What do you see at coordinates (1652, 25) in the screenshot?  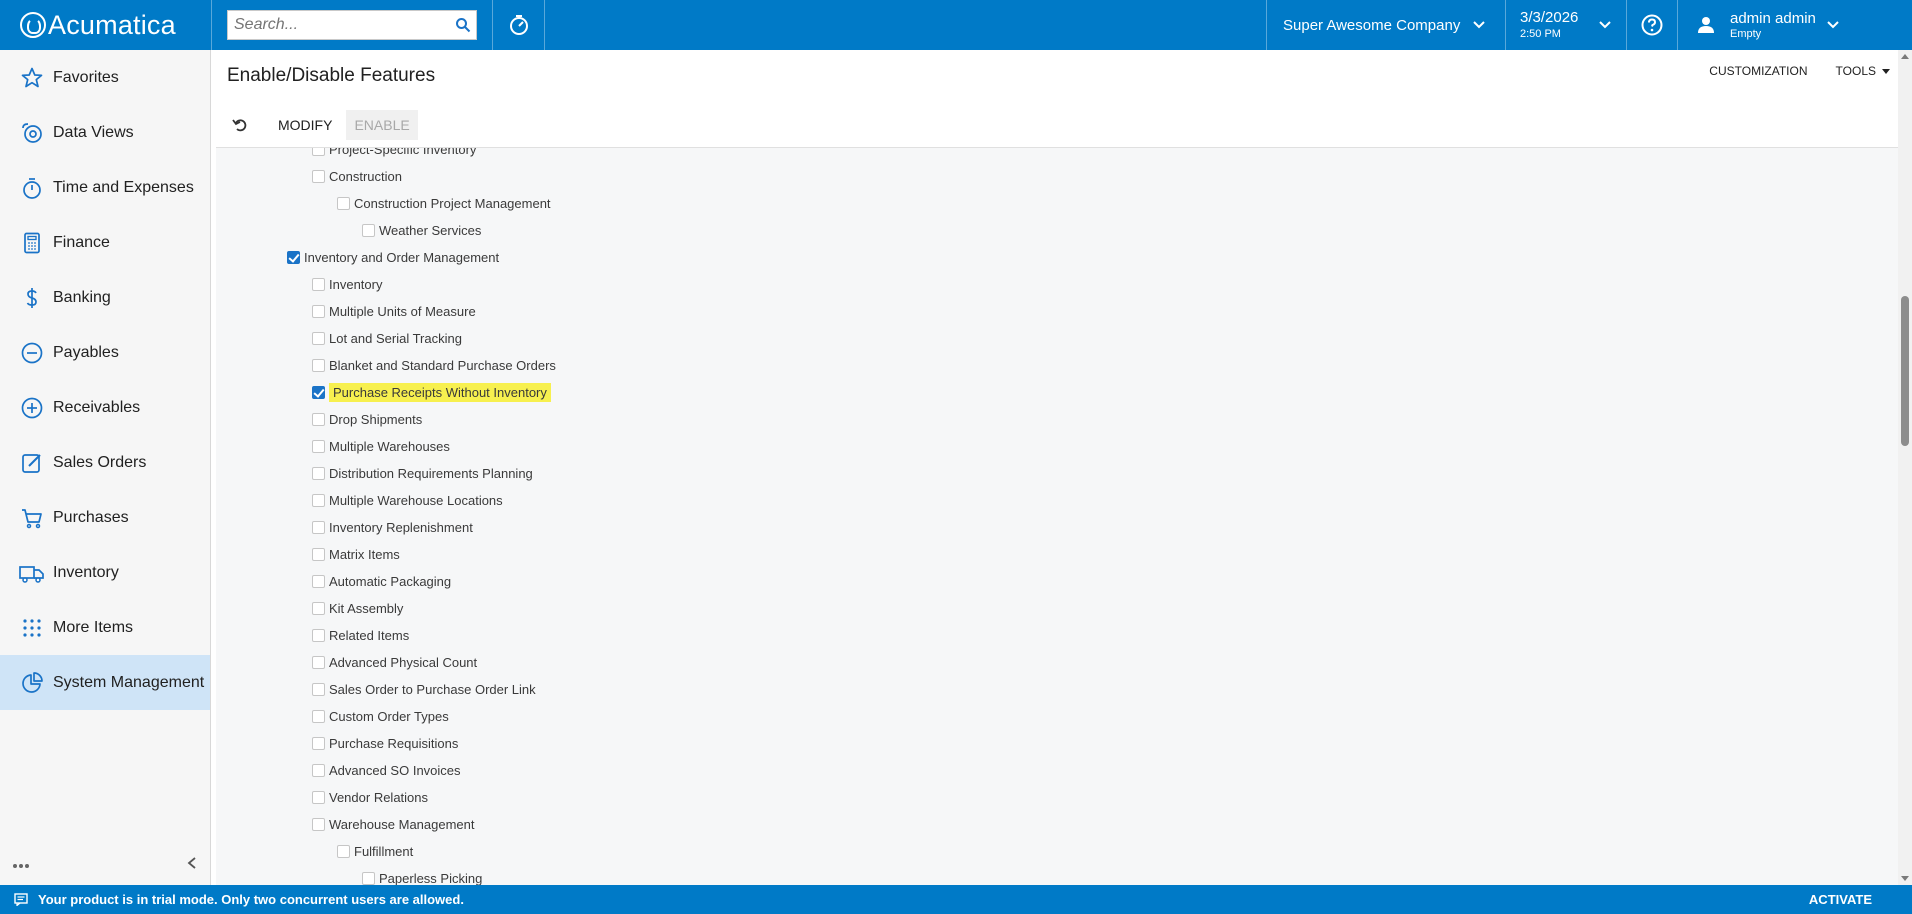 I see `help-icon` at bounding box center [1652, 25].